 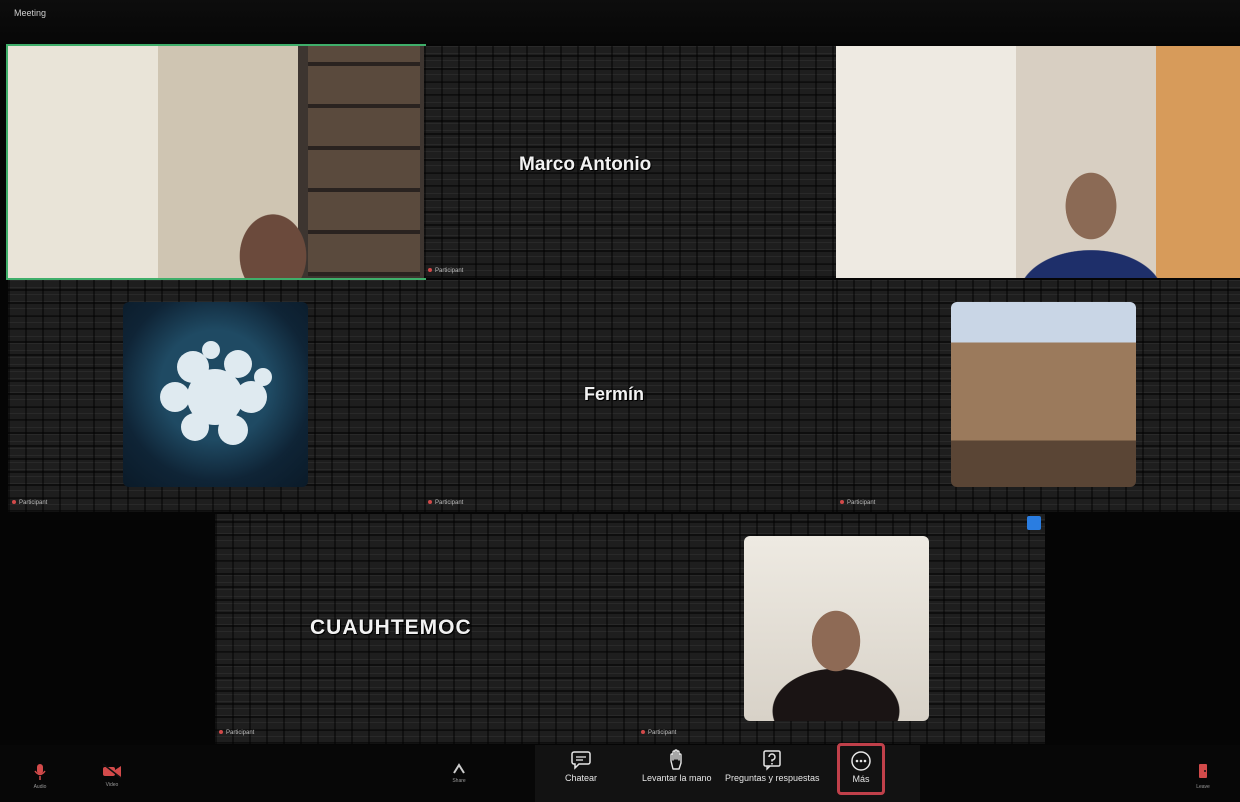 What do you see at coordinates (112, 771) in the screenshot?
I see `camera-off-icon` at bounding box center [112, 771].